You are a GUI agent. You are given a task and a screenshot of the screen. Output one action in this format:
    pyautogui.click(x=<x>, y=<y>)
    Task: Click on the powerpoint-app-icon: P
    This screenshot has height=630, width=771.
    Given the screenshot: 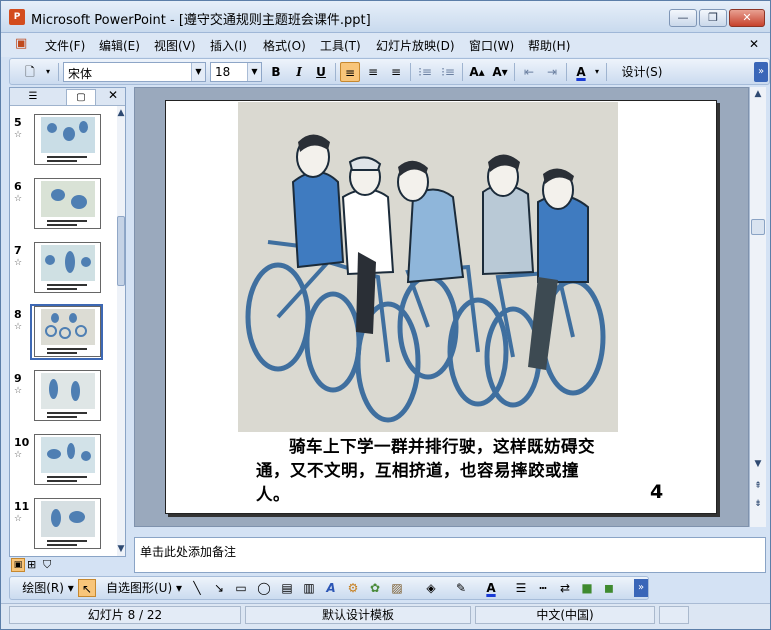 What is the action you would take?
    pyautogui.click(x=17, y=17)
    